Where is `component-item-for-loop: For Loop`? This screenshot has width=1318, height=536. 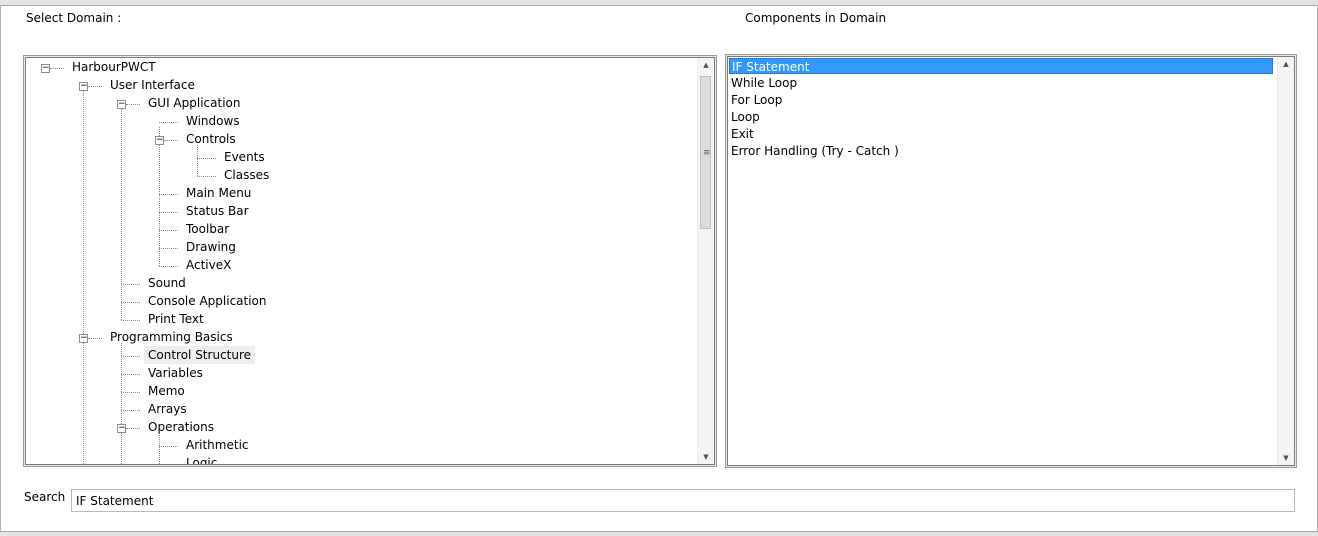
component-item-for-loop: For Loop is located at coordinates (1002, 100).